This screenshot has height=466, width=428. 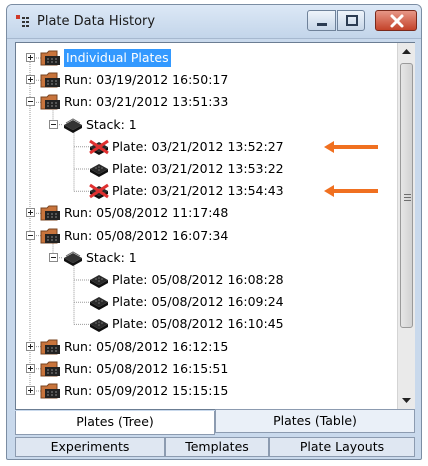 I want to click on tree-node-label: Run: 03/21/2012 13:51:33, so click(x=146, y=102).